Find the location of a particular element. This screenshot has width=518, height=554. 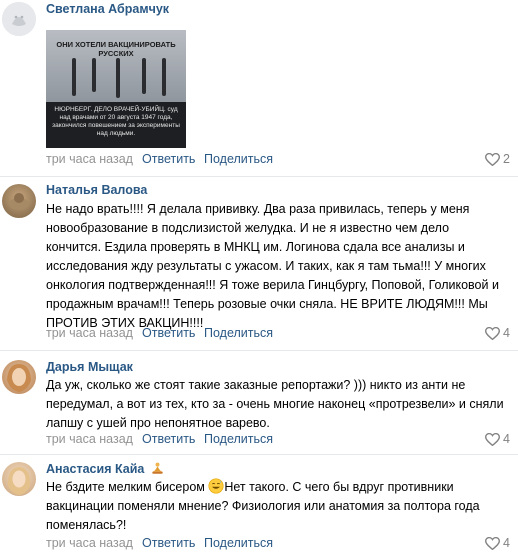

comment-author: Дарья Мыщак is located at coordinates (89, 367).